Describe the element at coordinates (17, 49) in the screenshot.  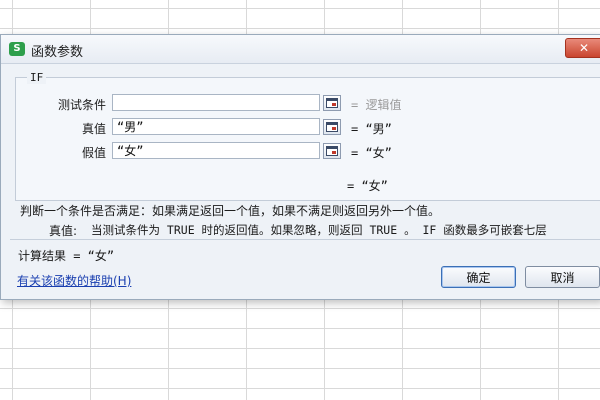
I see `wps-spreadsheet-icon: S` at that location.